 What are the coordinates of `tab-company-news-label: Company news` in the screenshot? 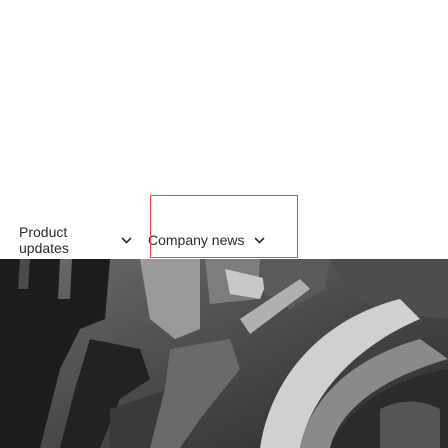 It's located at (196, 240).